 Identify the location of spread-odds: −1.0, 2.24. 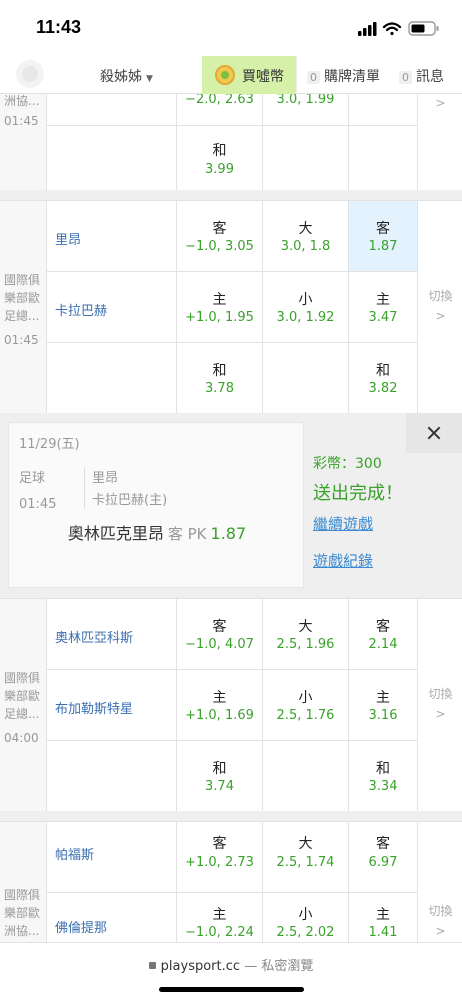
(219, 932).